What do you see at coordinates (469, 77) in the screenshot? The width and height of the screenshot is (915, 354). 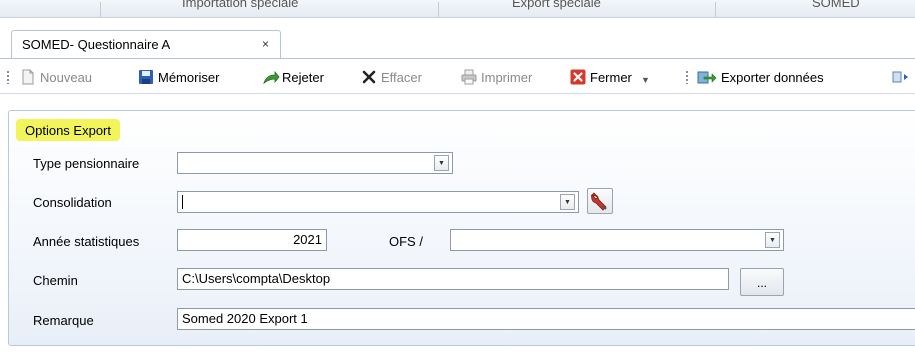 I see `printer-icon` at bounding box center [469, 77].